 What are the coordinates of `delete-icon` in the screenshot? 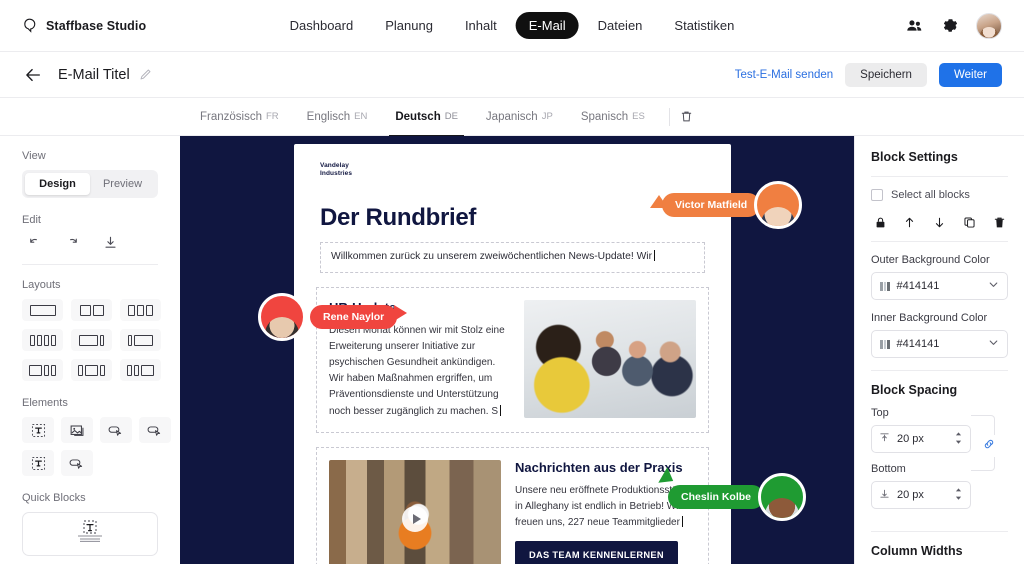 It's located at (999, 222).